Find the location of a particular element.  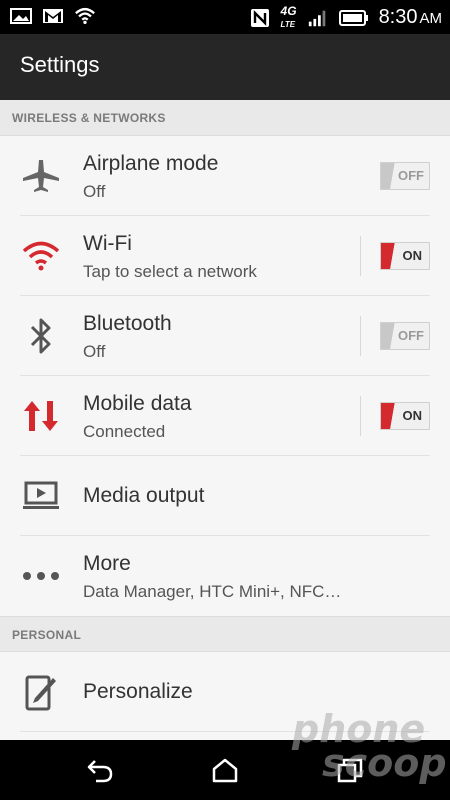

setting-title: Bluetooth is located at coordinates (127, 323).